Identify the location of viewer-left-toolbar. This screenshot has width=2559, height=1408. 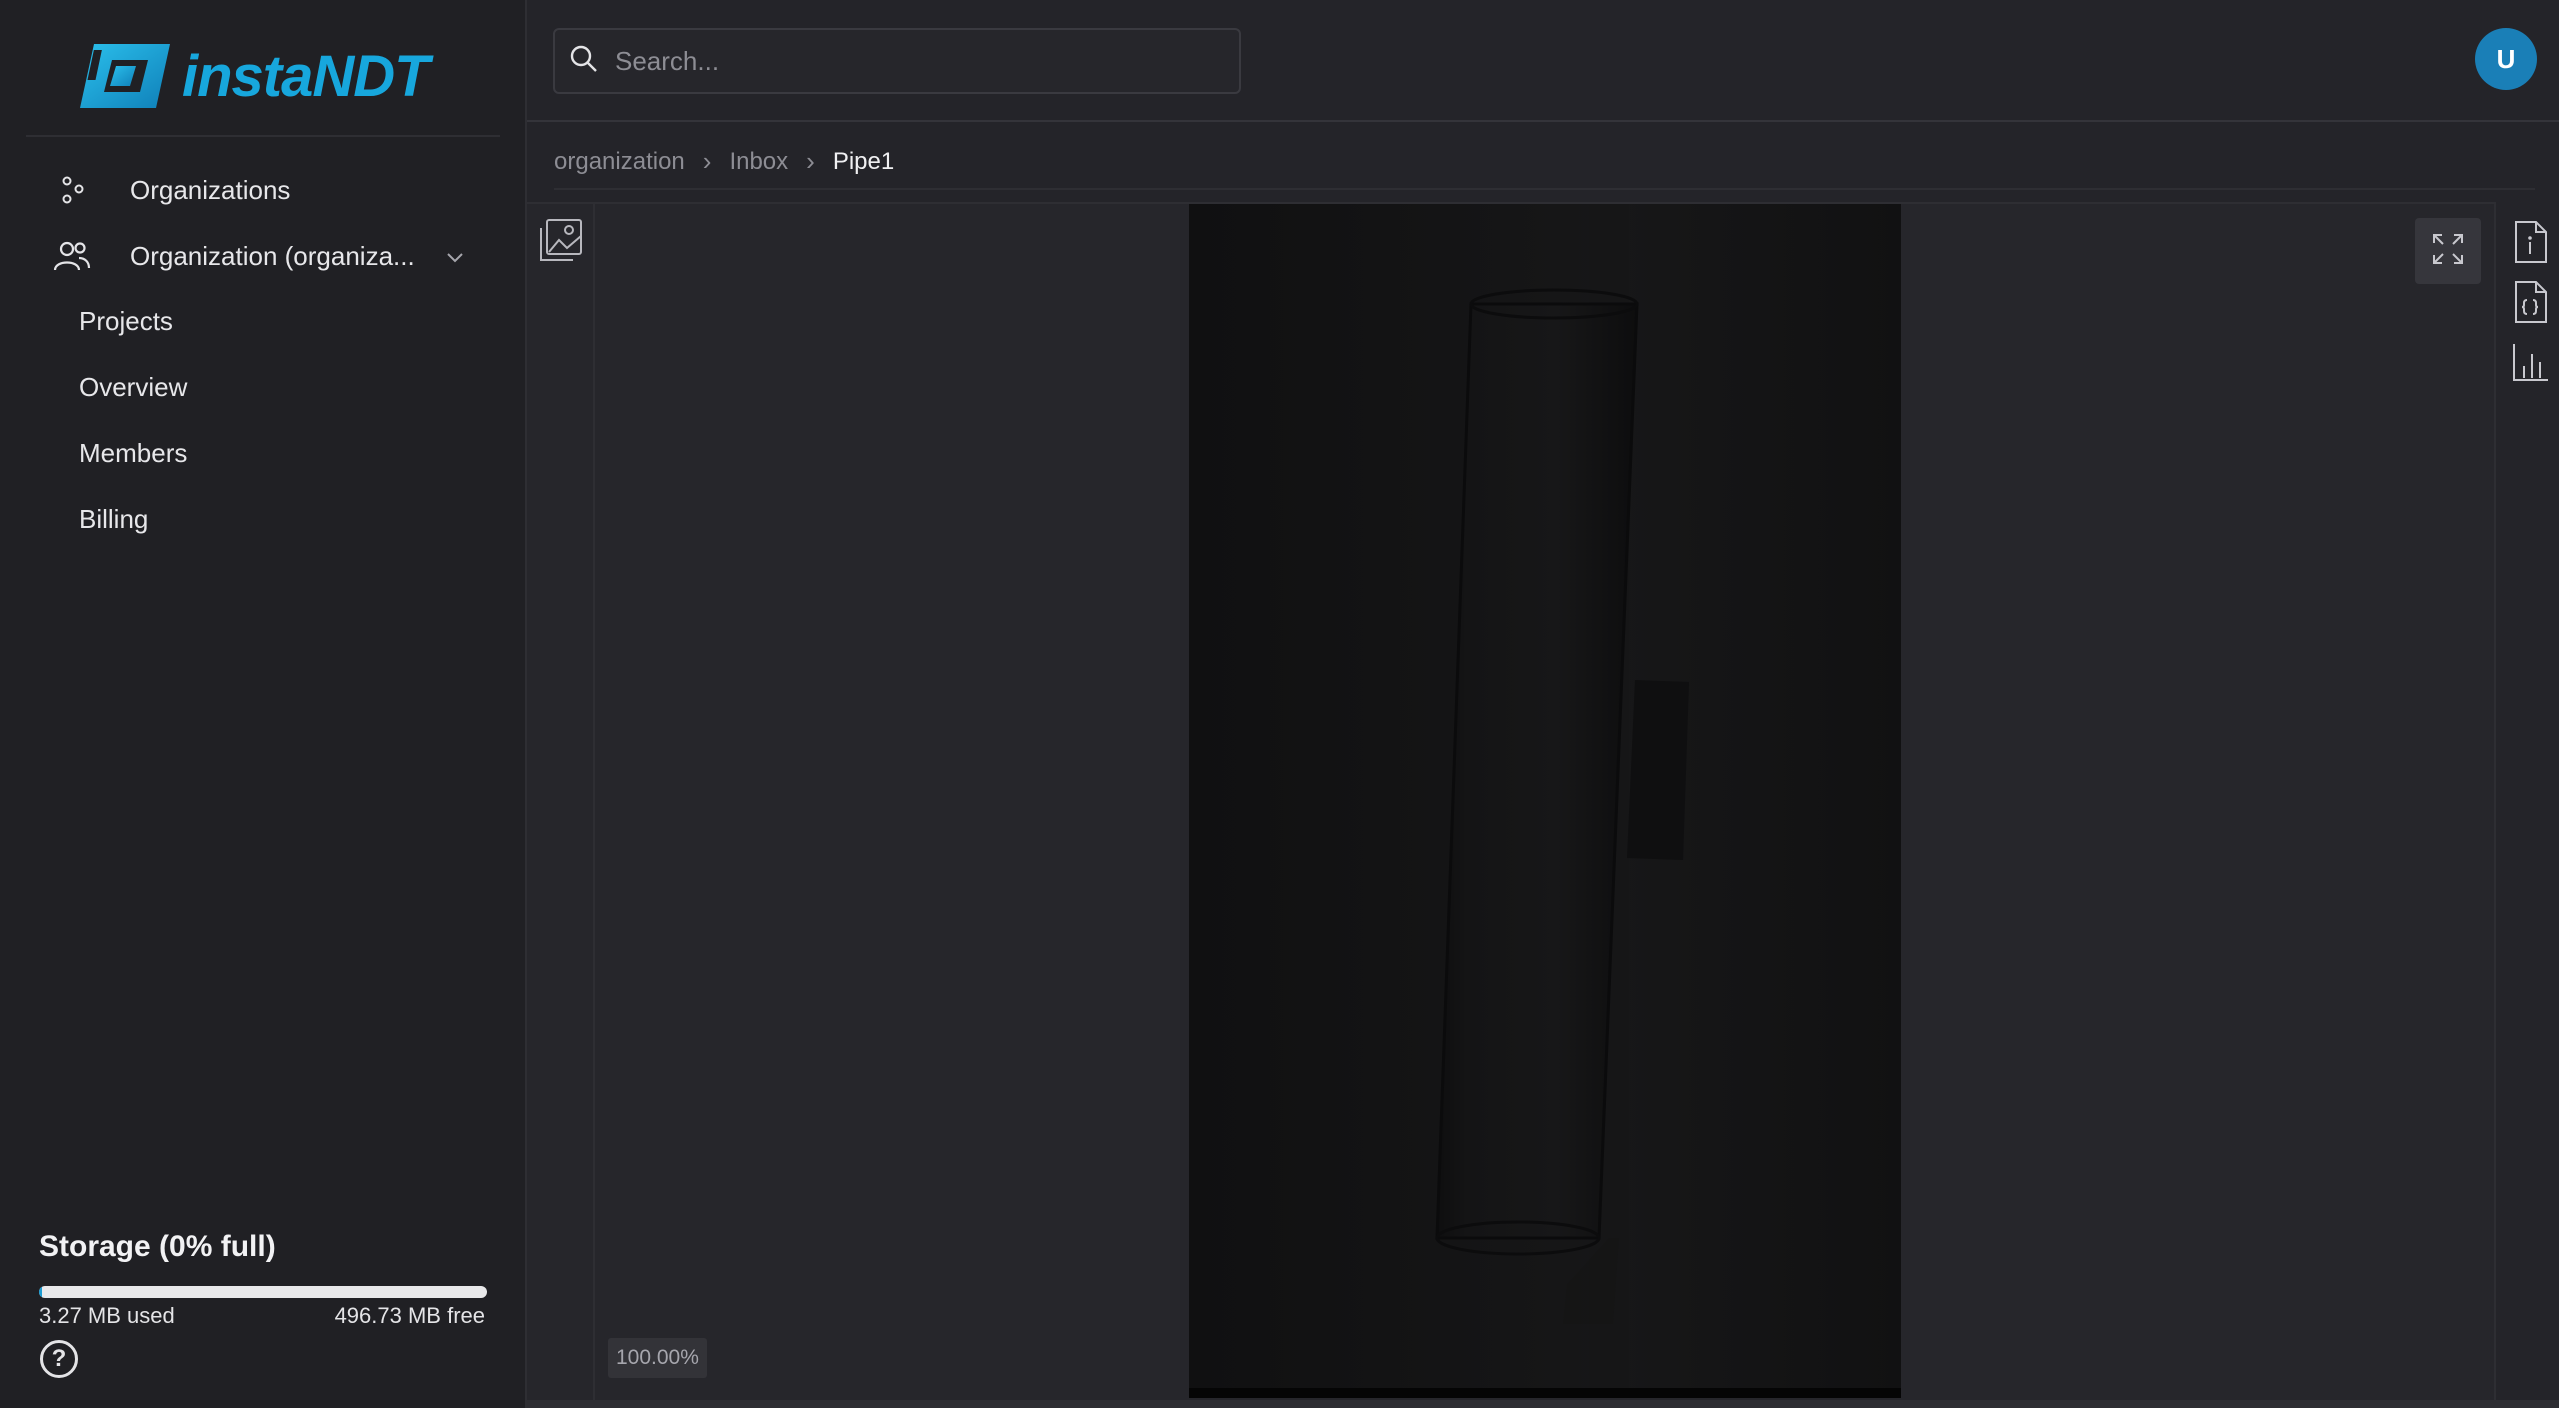
(561, 802).